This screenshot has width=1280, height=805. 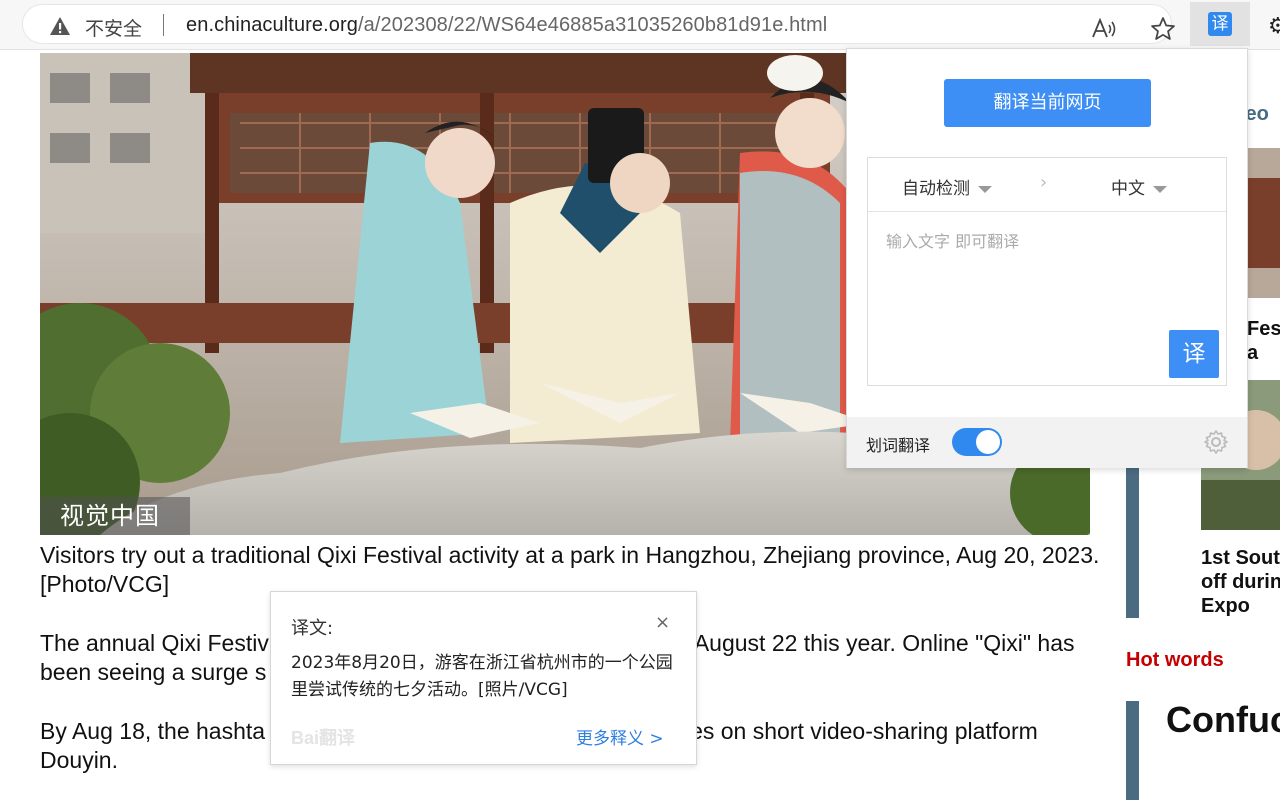 I want to click on target-language-select: 中文, so click(x=1139, y=186).